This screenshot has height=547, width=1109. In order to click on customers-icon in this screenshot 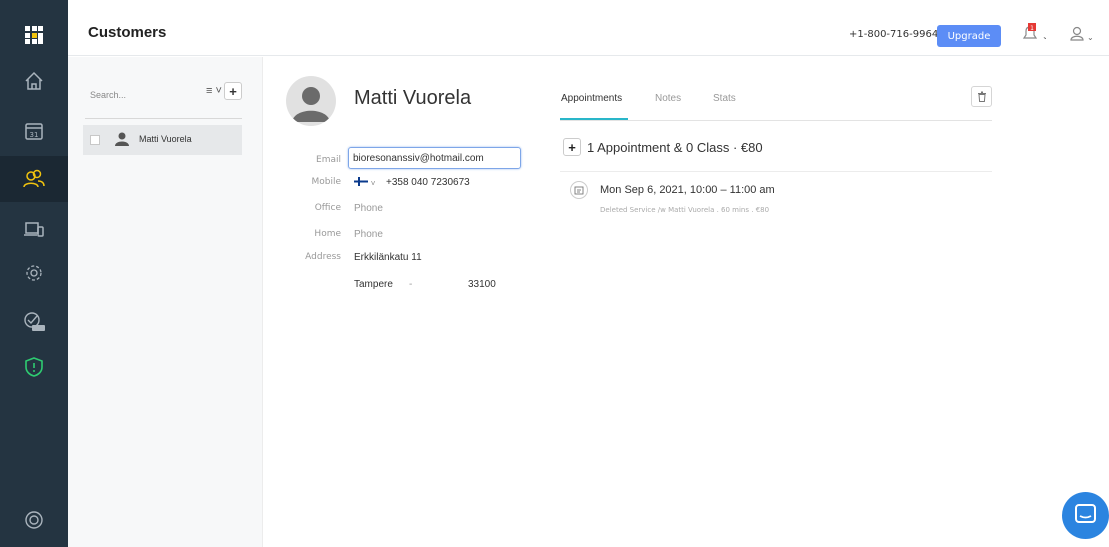, I will do `click(34, 179)`.